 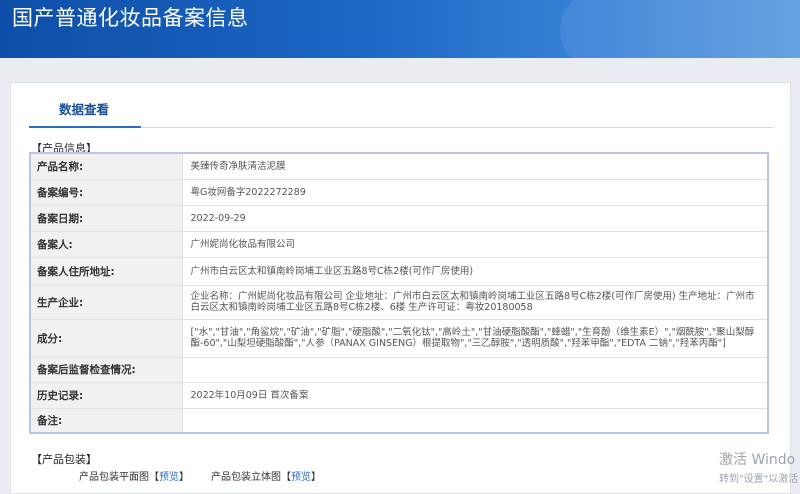 I want to click on header-banner: 国产普通化妆品备案信息, so click(x=400, y=29).